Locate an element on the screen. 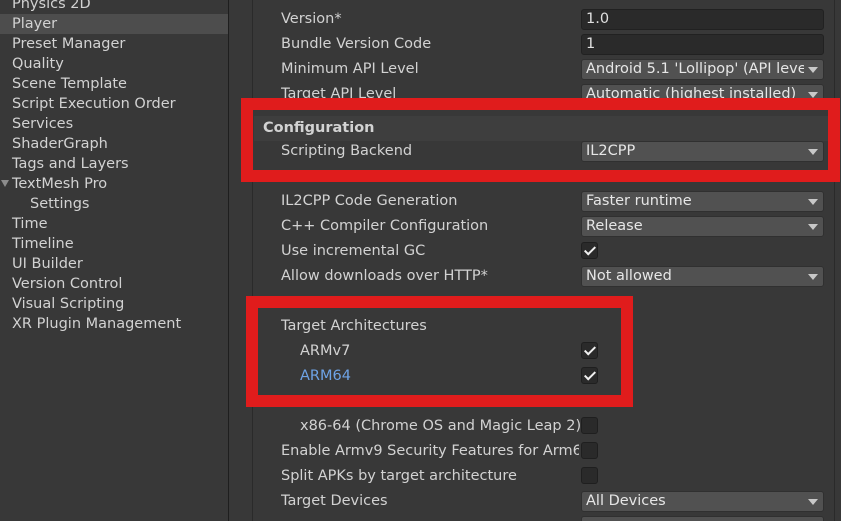  armv9-row: Enable Armv9 Security Features for Arm64 is located at coordinates (544, 451).